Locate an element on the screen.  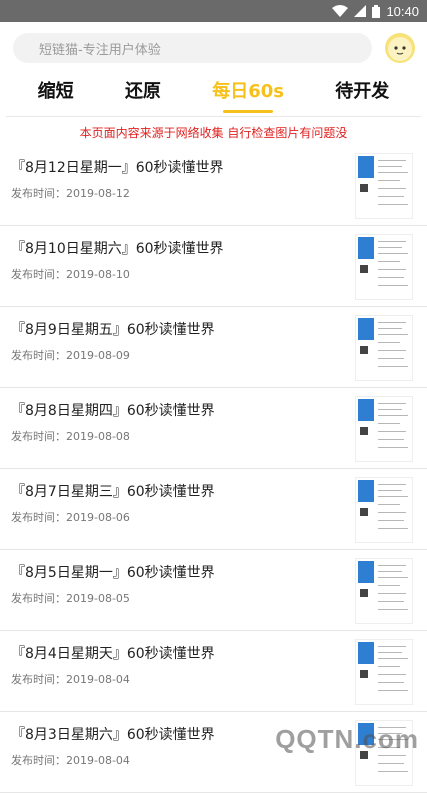
item-title: 『8月8日星期四』60秒读懂世界 is located at coordinates (113, 411).